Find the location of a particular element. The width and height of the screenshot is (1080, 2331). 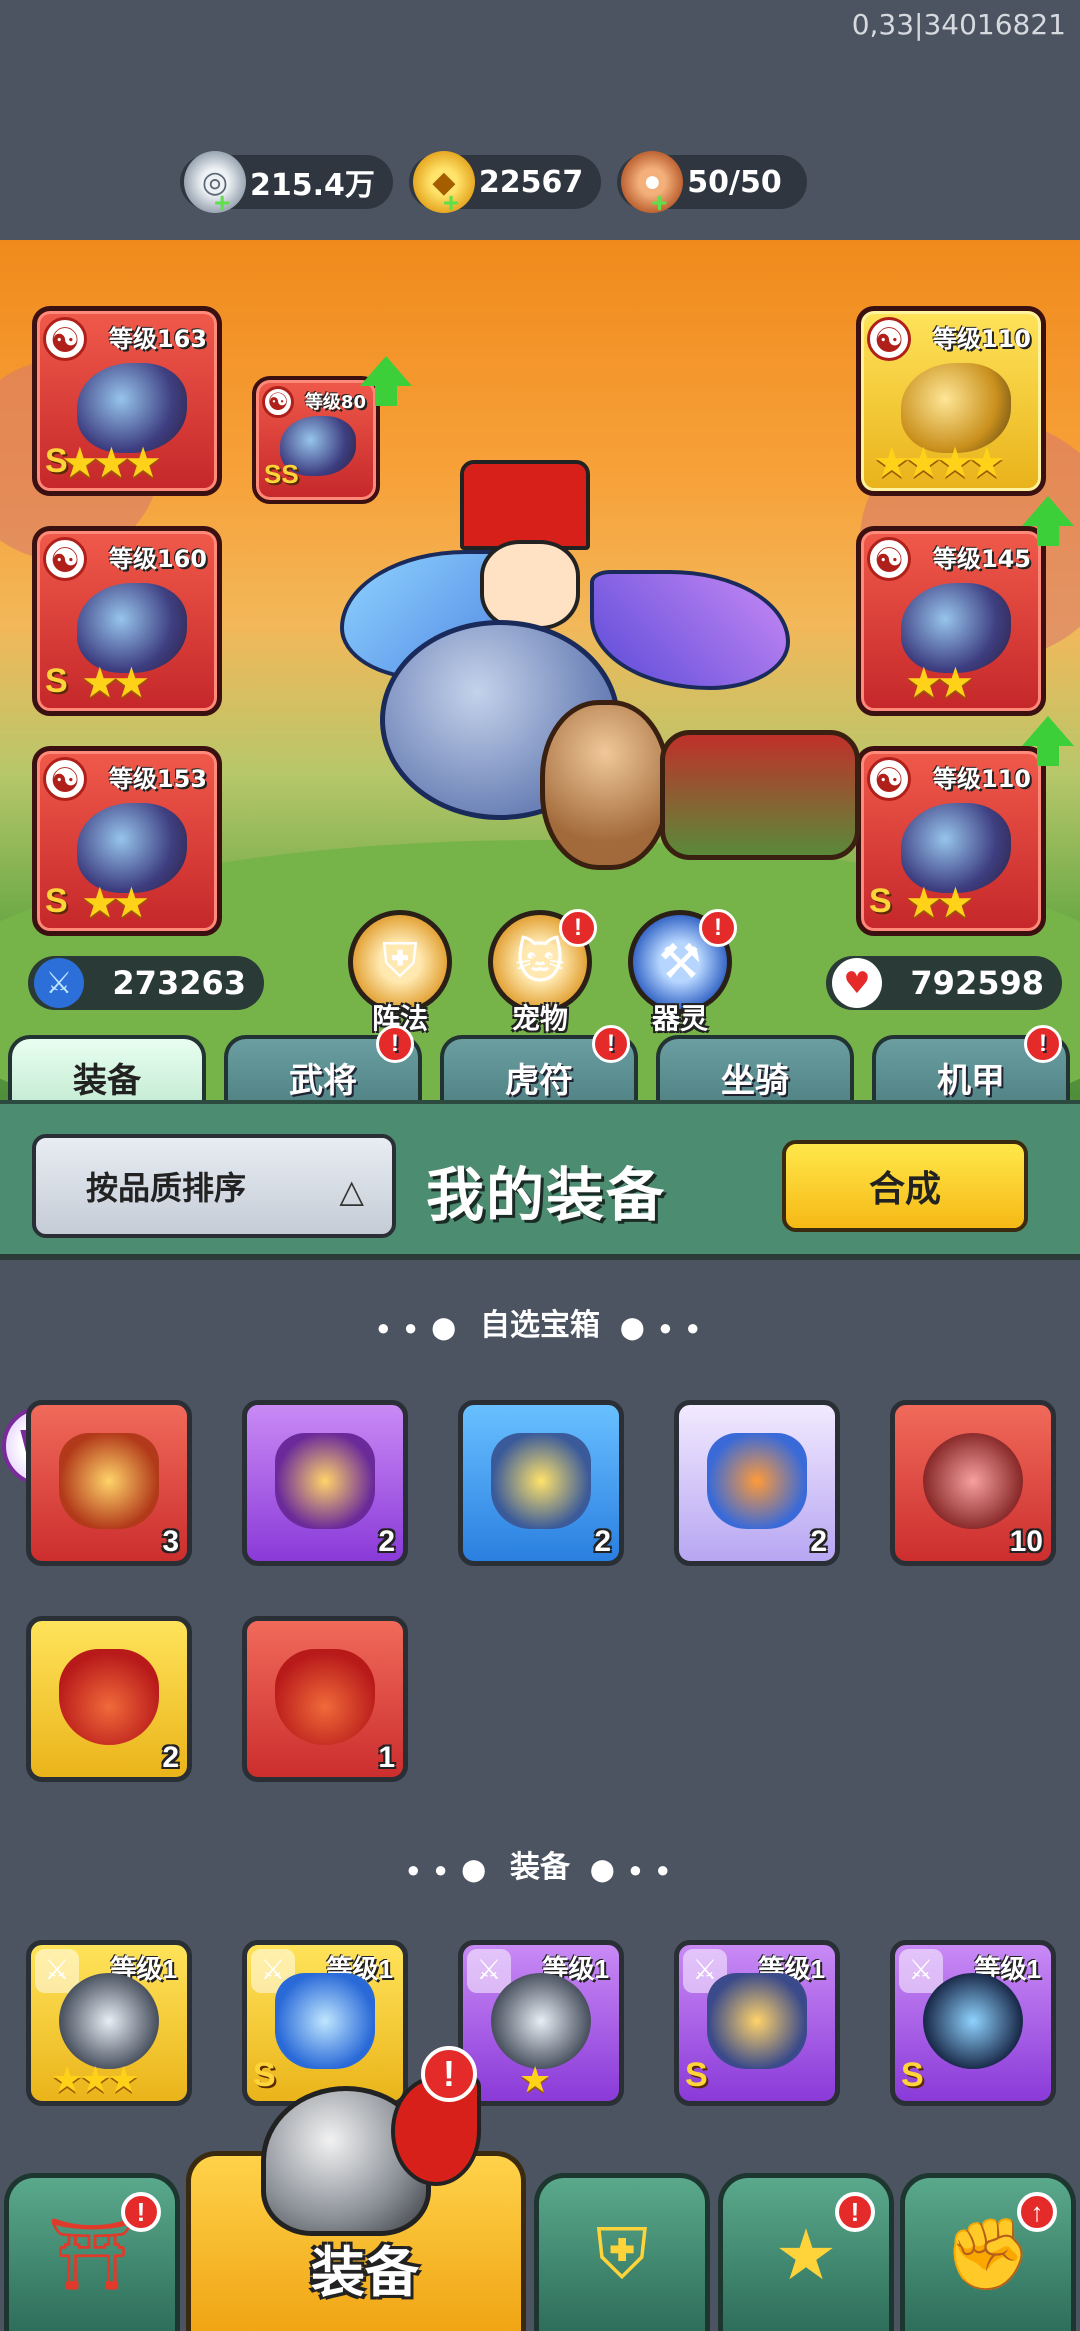

merge-button: 合成 is located at coordinates (905, 1186).